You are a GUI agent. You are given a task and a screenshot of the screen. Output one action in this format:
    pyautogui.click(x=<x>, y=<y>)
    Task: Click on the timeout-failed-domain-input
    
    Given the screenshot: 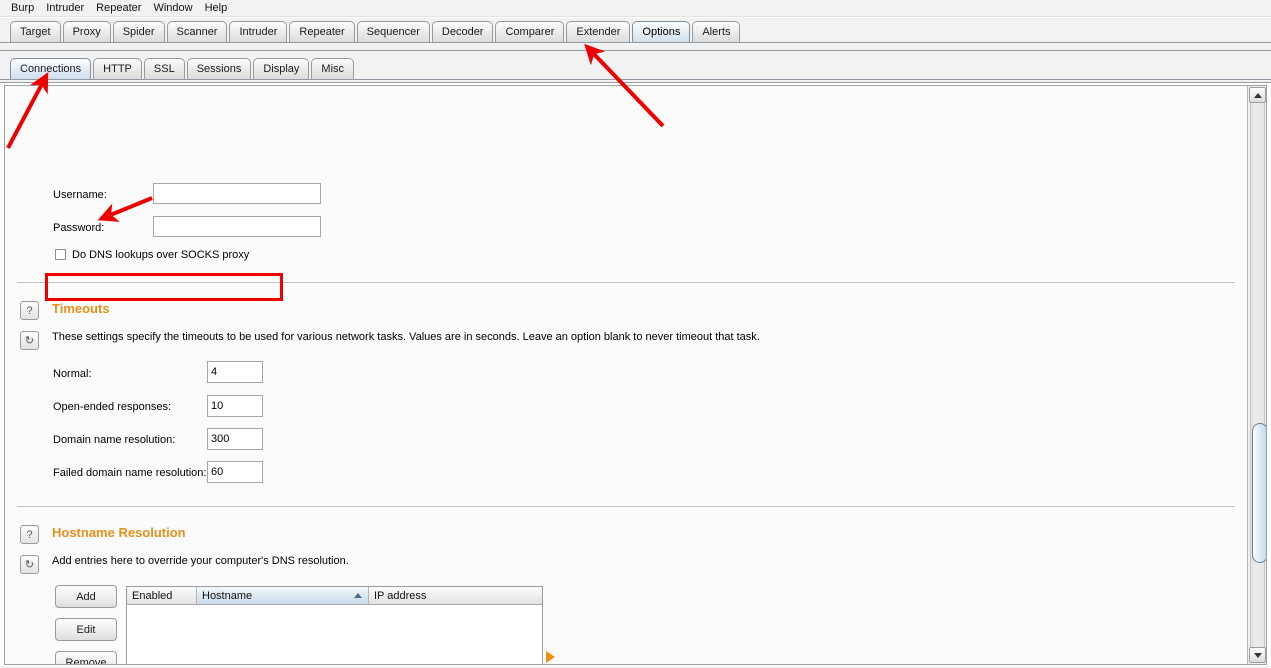 What is the action you would take?
    pyautogui.click(x=235, y=472)
    